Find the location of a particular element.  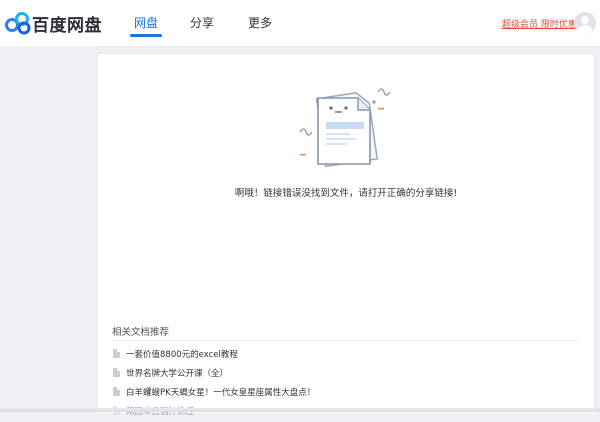

related-docs-title: 相关文档推荐 is located at coordinates (141, 332).